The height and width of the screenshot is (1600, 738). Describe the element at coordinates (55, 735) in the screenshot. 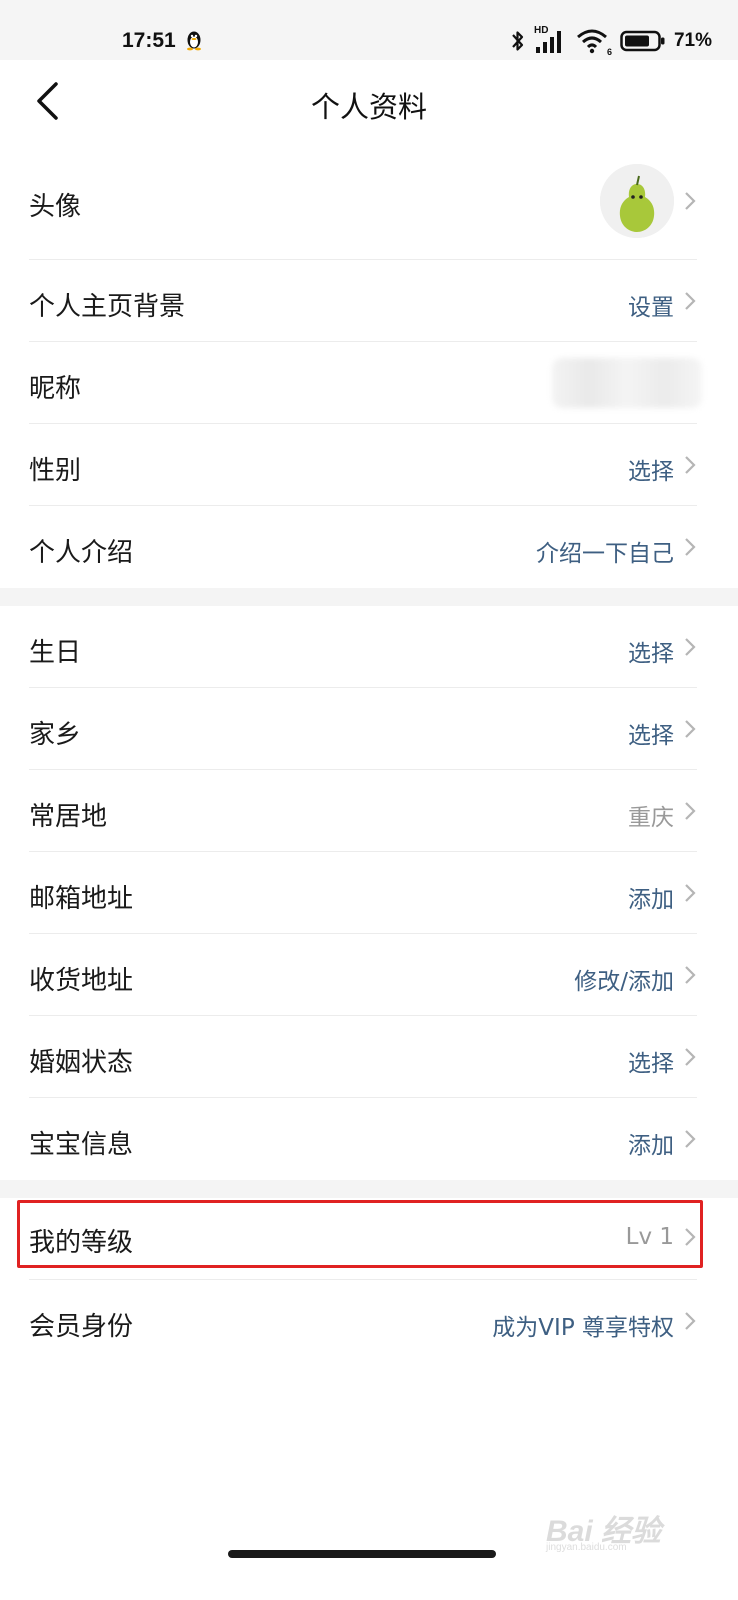

I see `hometown-label: 家乡` at that location.